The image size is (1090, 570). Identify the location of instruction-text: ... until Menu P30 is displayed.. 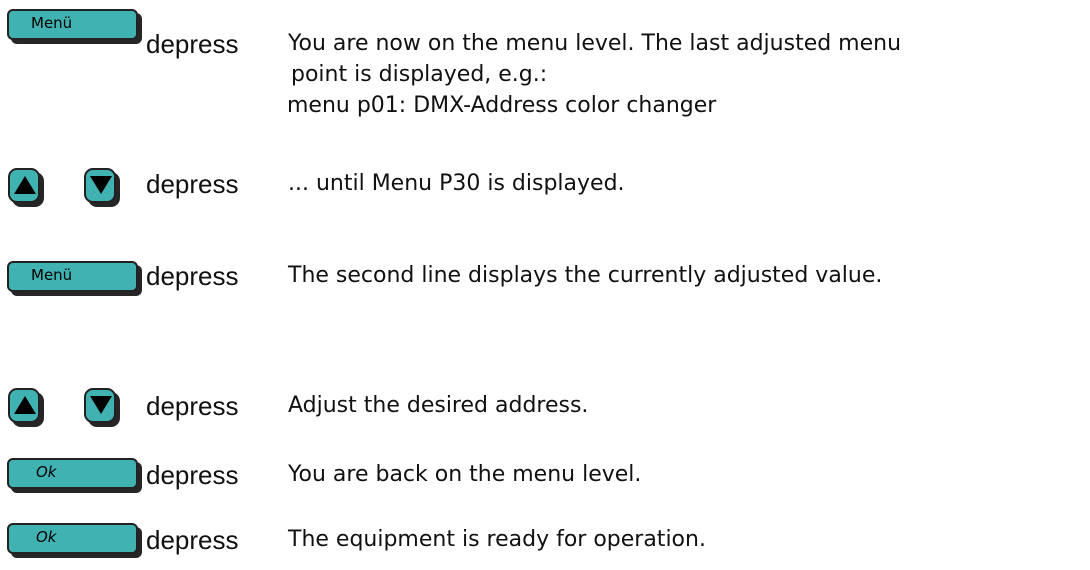
(456, 183).